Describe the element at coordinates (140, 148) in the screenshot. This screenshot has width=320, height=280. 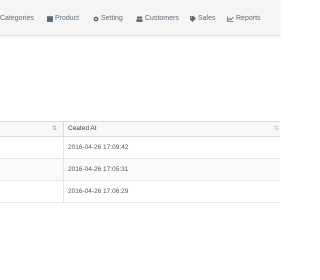
I see `table-row: 2016-04-26 17:09:42` at that location.